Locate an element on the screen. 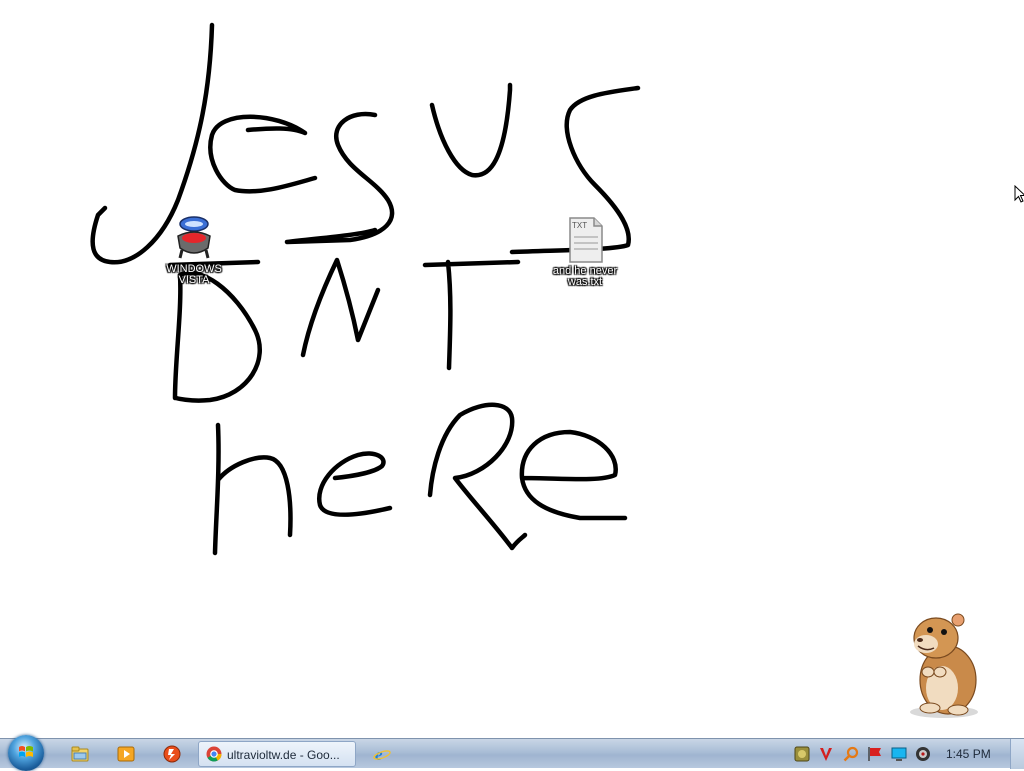 The width and height of the screenshot is (1024, 771). explorer-icon is located at coordinates (80, 754).